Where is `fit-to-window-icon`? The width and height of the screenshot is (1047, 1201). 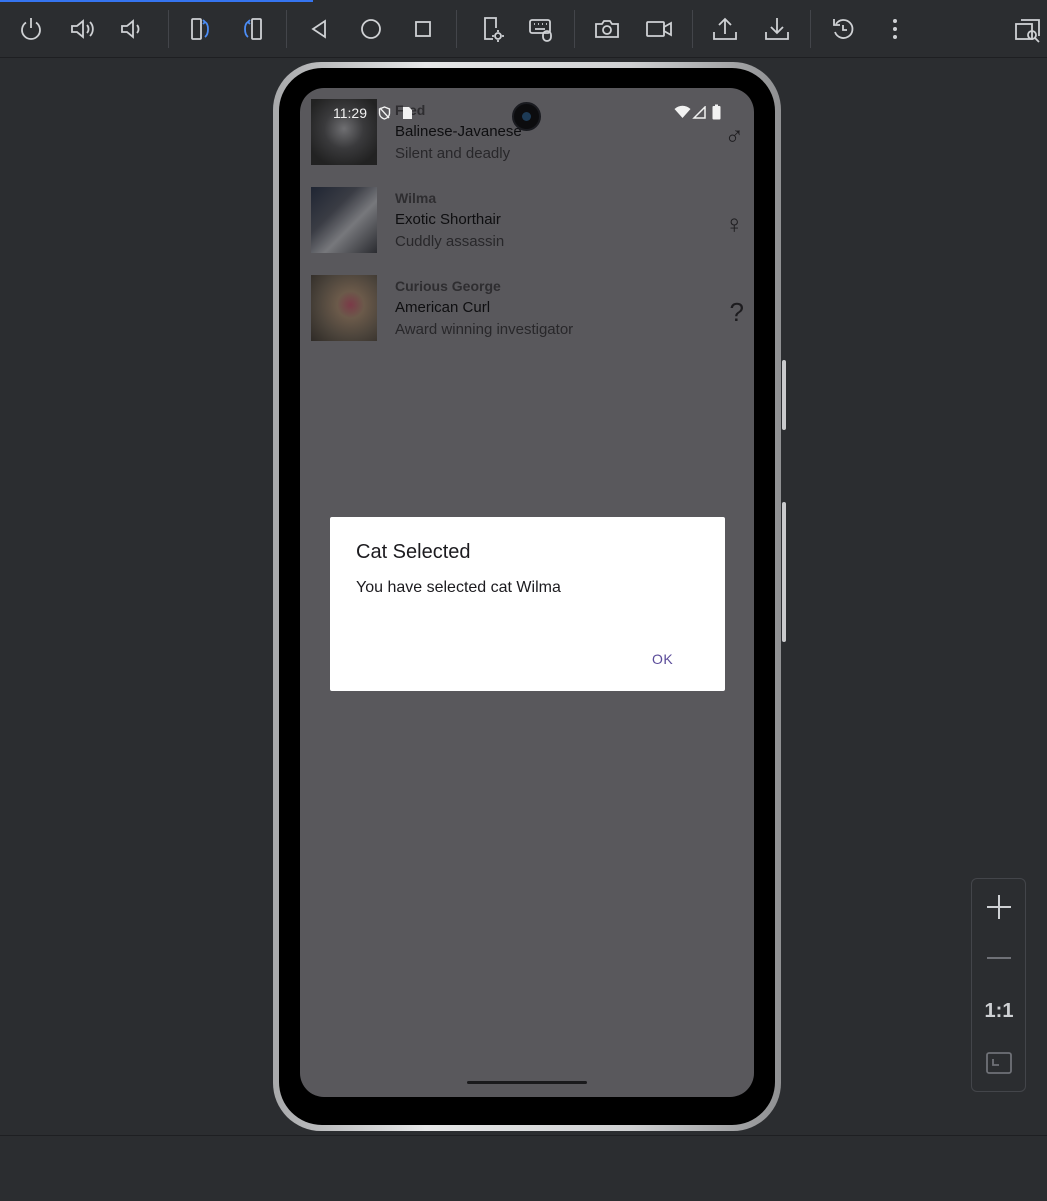
fit-to-window-icon is located at coordinates (999, 1063).